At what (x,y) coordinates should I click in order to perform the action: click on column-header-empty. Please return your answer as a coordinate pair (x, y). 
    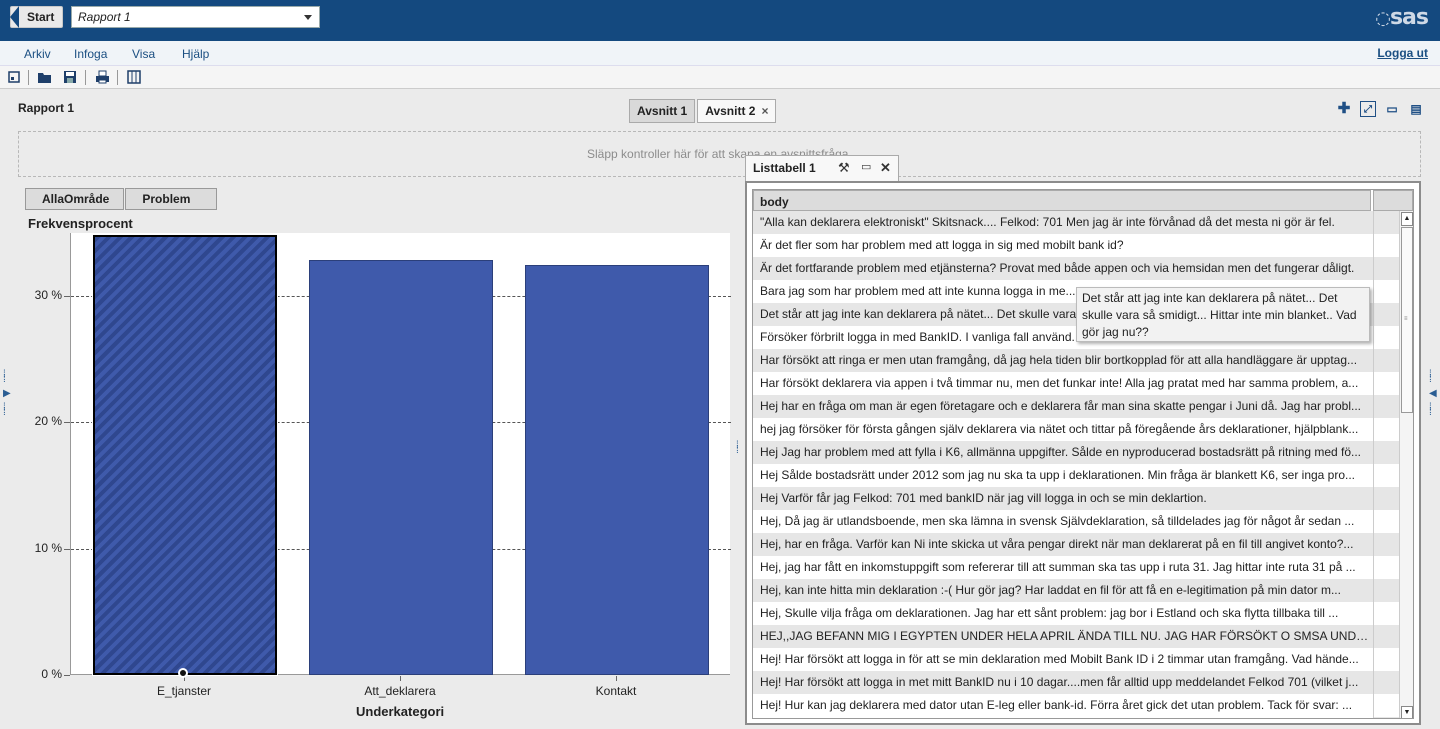
    Looking at the image, I should click on (1393, 200).